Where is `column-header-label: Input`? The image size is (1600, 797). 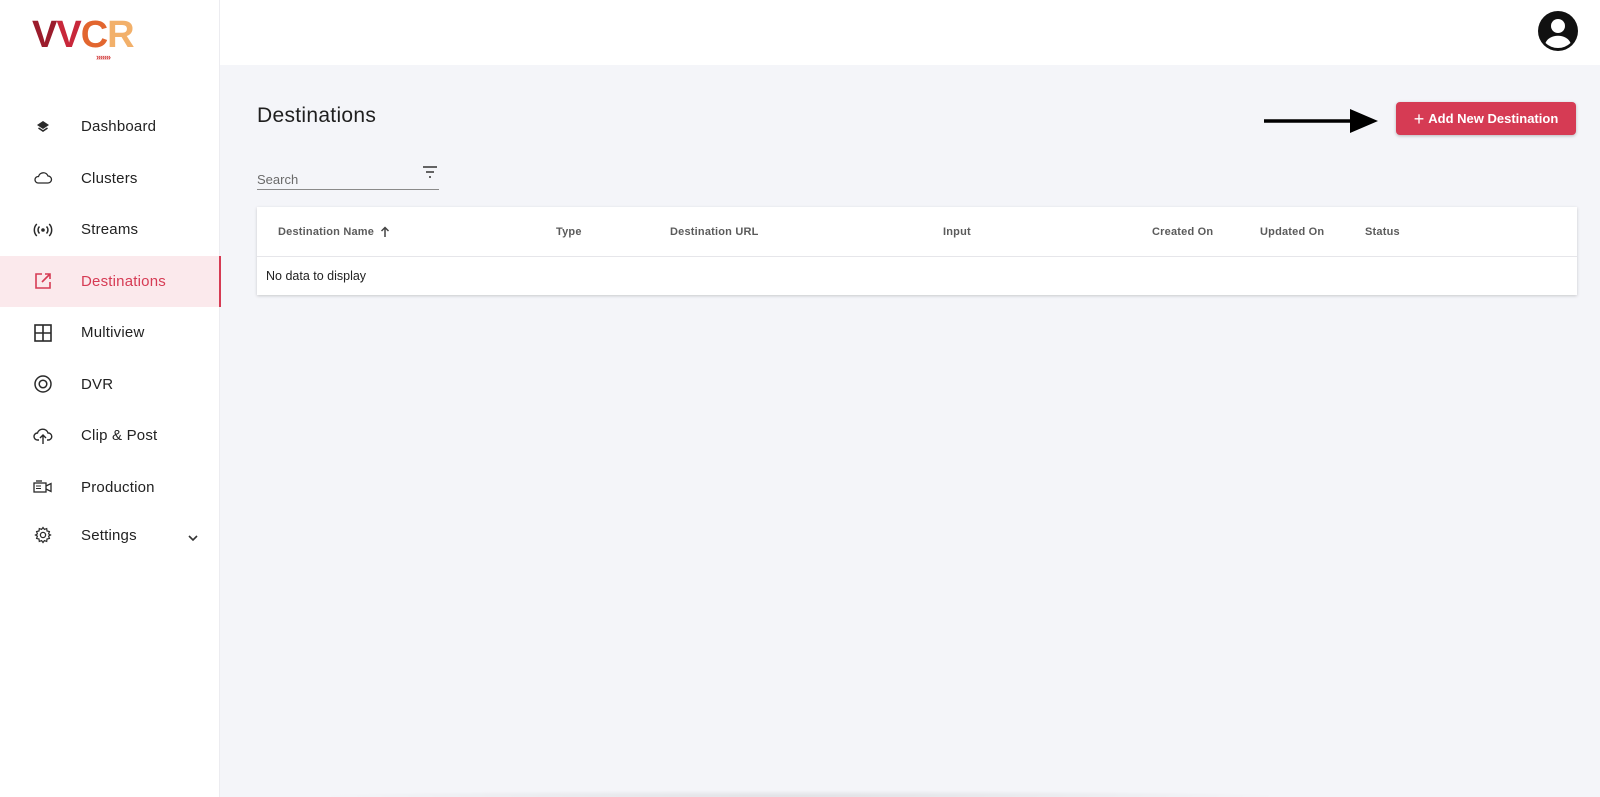 column-header-label: Input is located at coordinates (957, 232).